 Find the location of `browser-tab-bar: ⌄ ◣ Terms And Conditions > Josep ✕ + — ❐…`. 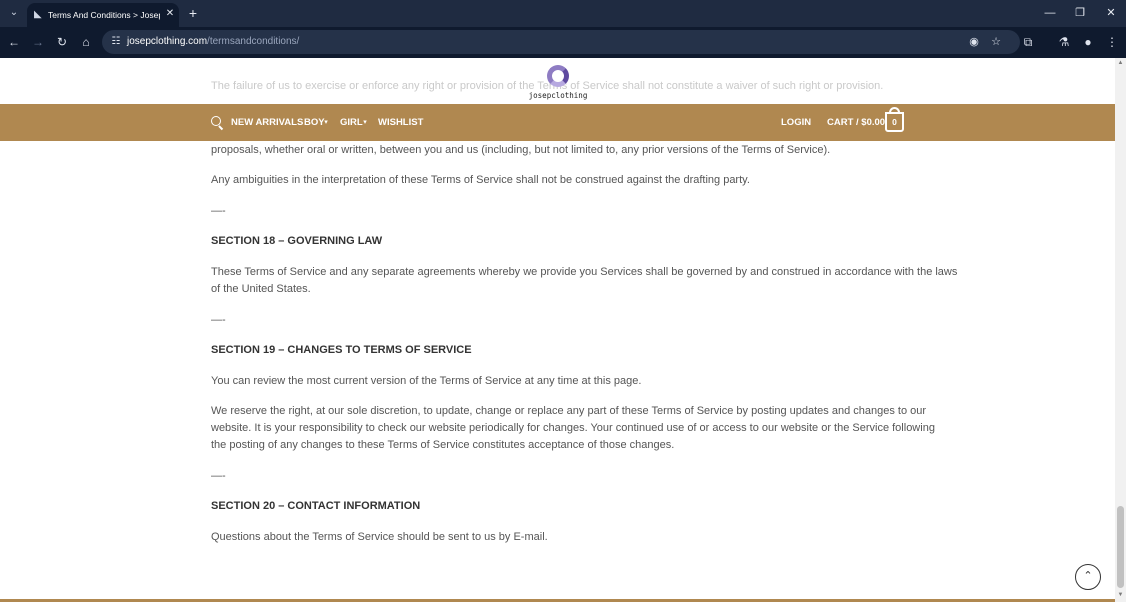

browser-tab-bar: ⌄ ◣ Terms And Conditions > Josep ✕ + — ❐… is located at coordinates (563, 13).